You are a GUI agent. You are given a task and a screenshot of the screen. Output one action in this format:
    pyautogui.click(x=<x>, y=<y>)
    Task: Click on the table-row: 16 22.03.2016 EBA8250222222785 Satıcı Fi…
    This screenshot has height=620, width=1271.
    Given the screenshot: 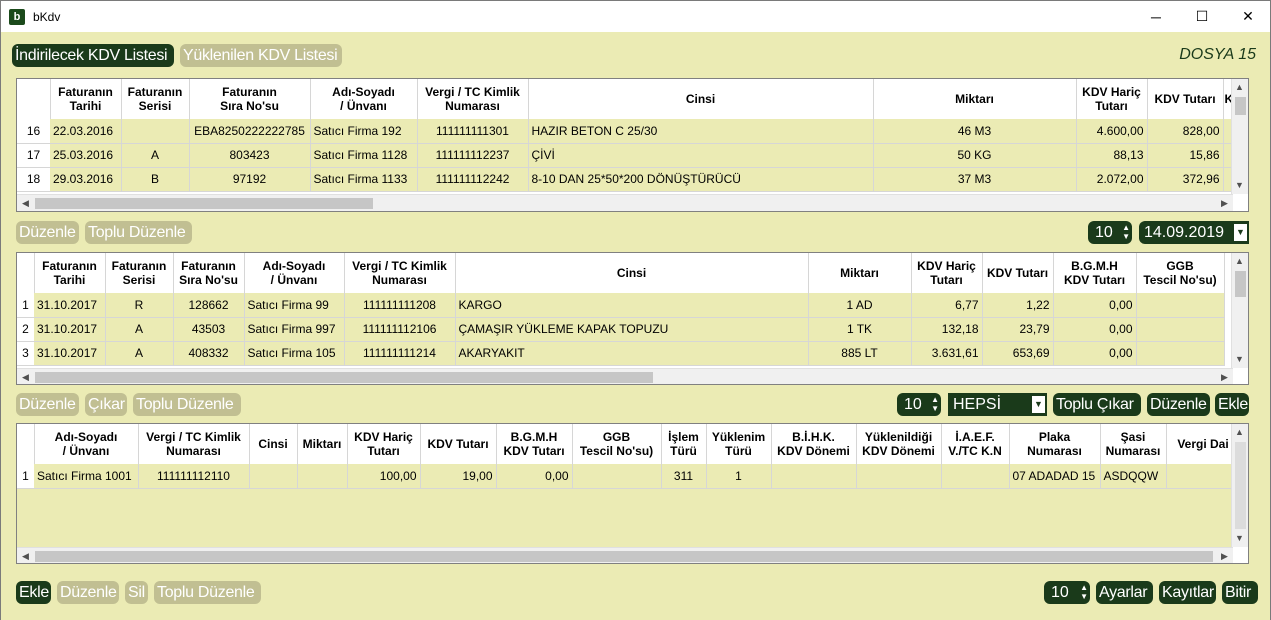 What is the action you would take?
    pyautogui.click(x=626, y=131)
    